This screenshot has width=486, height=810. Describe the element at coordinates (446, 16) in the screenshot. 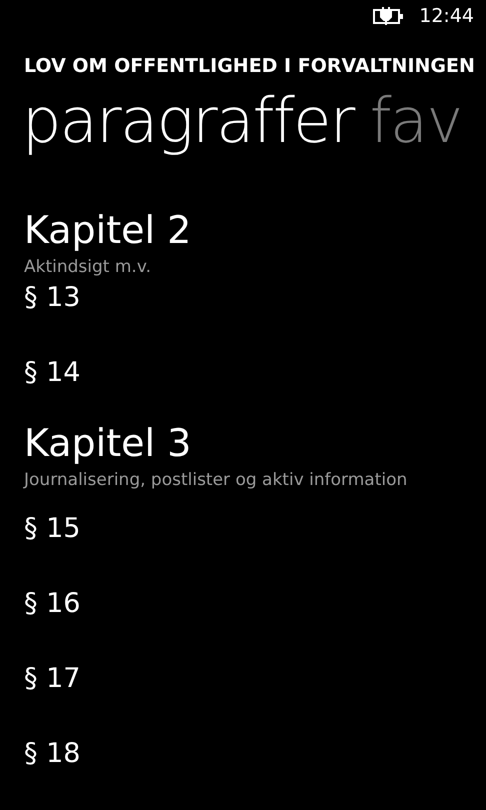

I see `clock-time: 12:44` at that location.